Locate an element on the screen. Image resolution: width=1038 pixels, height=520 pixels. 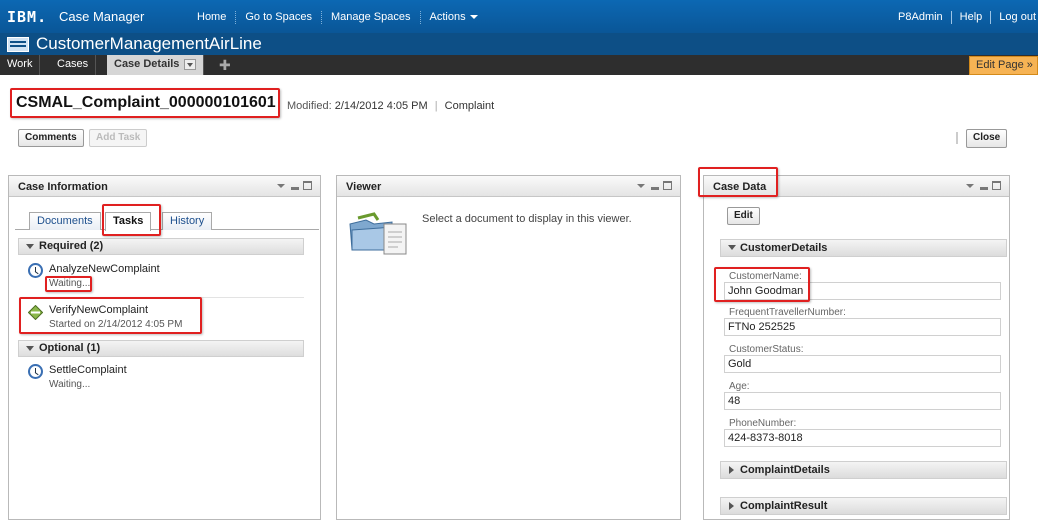
task-name: AnalyzeNewComplaint is located at coordinates (104, 269).